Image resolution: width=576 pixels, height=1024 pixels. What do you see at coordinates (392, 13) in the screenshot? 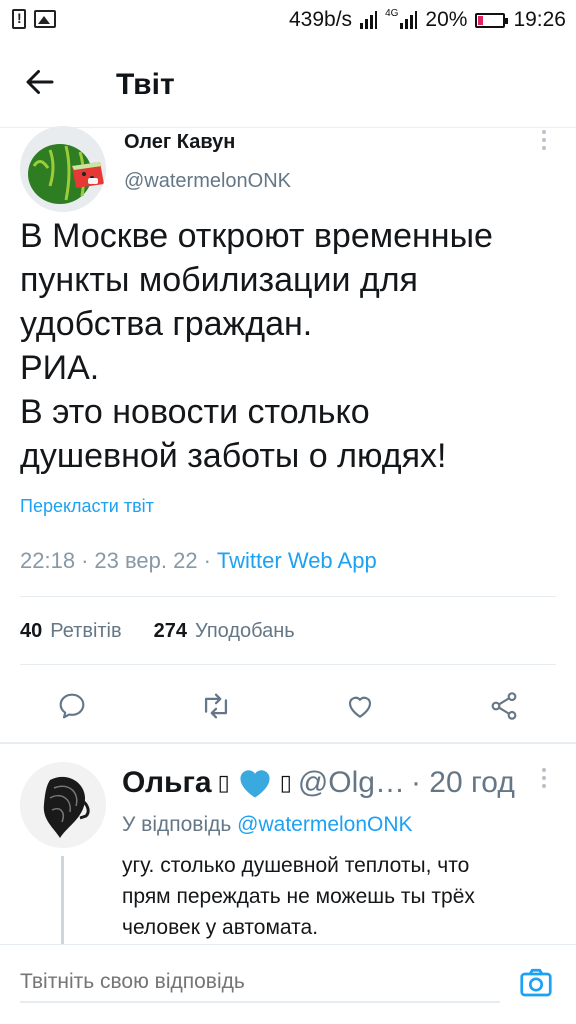
I see `network-type: 4G` at bounding box center [392, 13].